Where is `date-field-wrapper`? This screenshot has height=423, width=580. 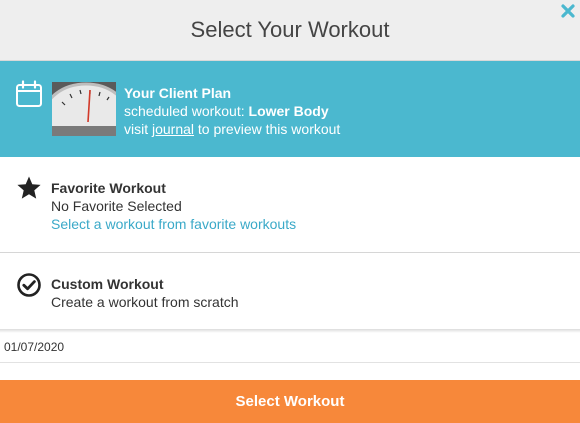
date-field-wrapper is located at coordinates (290, 348).